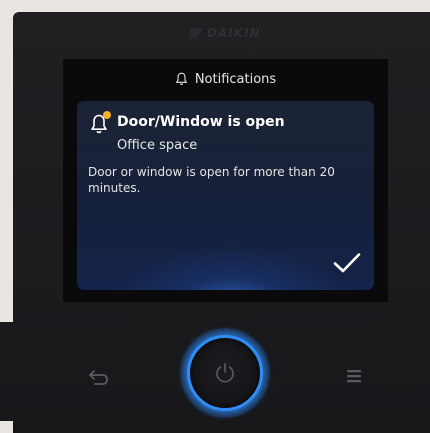 The height and width of the screenshot is (433, 430). I want to click on notification-location: Office space, so click(157, 145).